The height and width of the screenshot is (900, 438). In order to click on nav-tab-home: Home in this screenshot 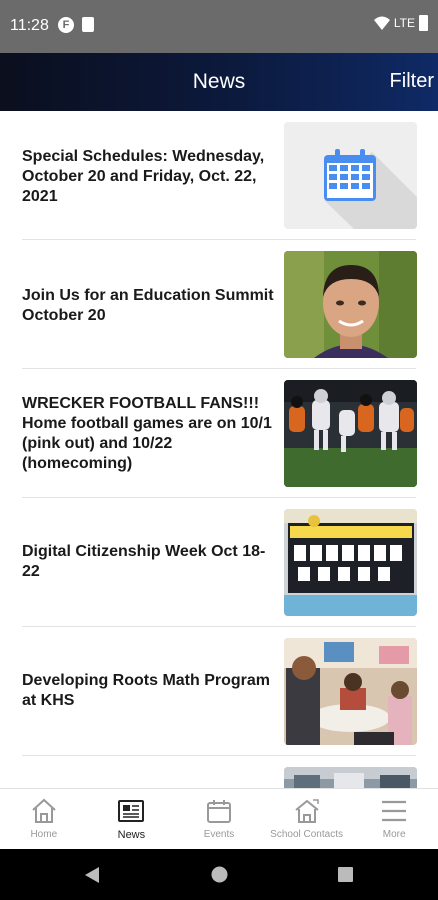, I will do `click(44, 819)`.